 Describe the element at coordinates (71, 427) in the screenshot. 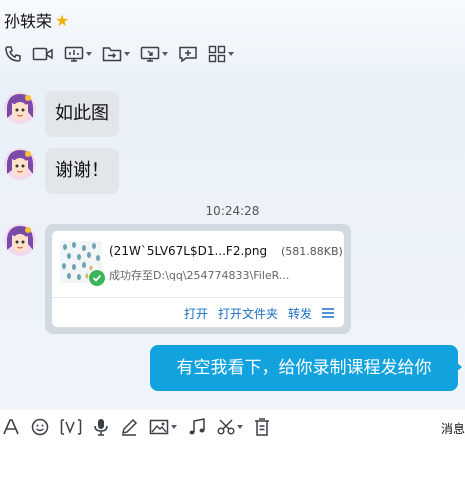

I see `gif-icon` at that location.